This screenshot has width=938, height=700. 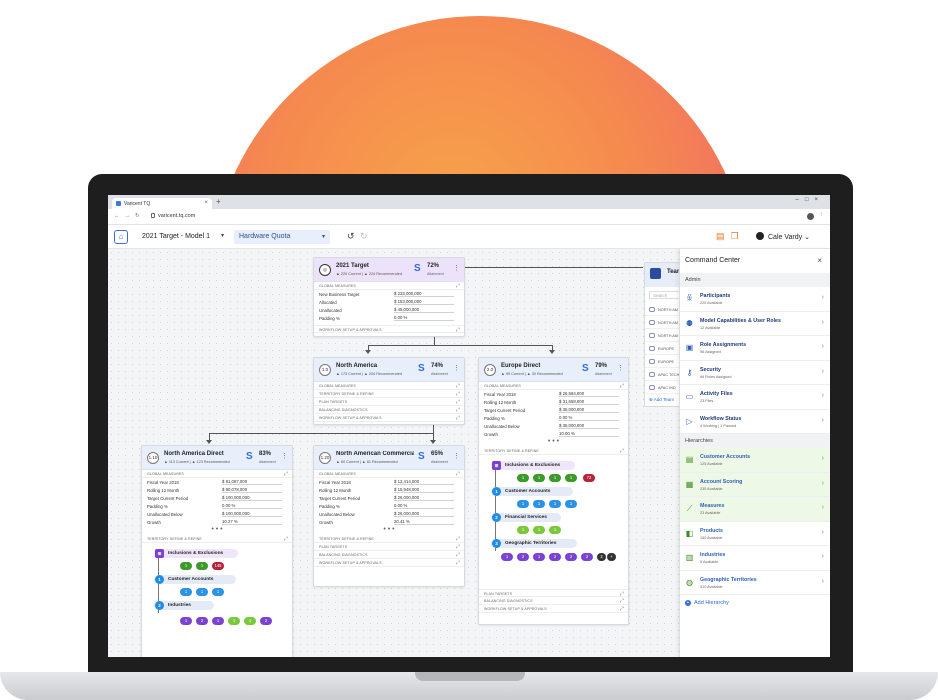 What do you see at coordinates (589, 478) in the screenshot?
I see `count-pill: 72` at bounding box center [589, 478].